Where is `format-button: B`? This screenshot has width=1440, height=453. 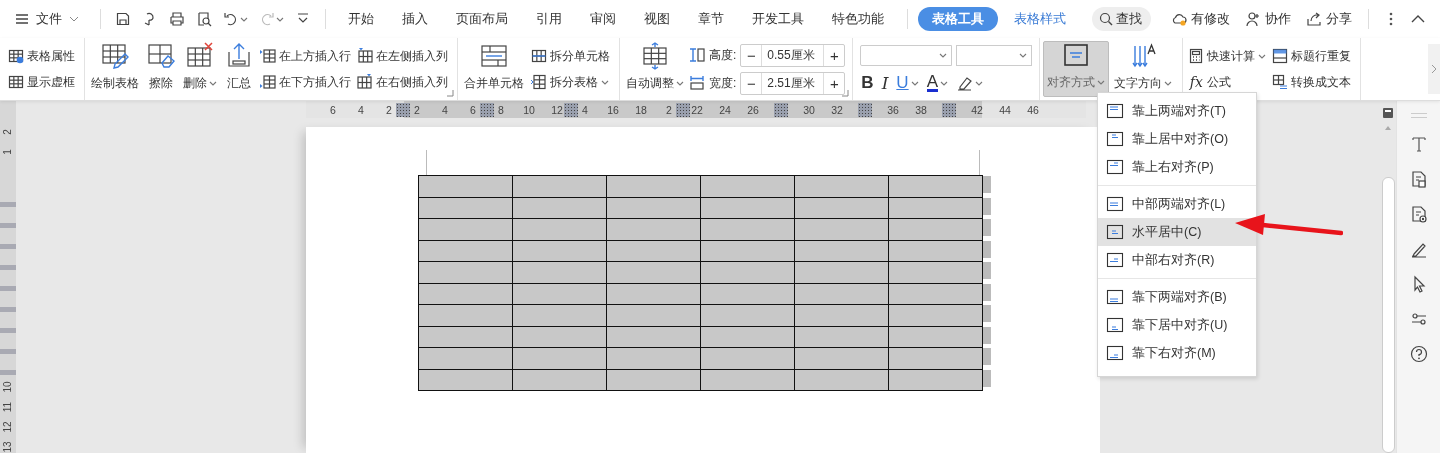 format-button: B is located at coordinates (867, 83).